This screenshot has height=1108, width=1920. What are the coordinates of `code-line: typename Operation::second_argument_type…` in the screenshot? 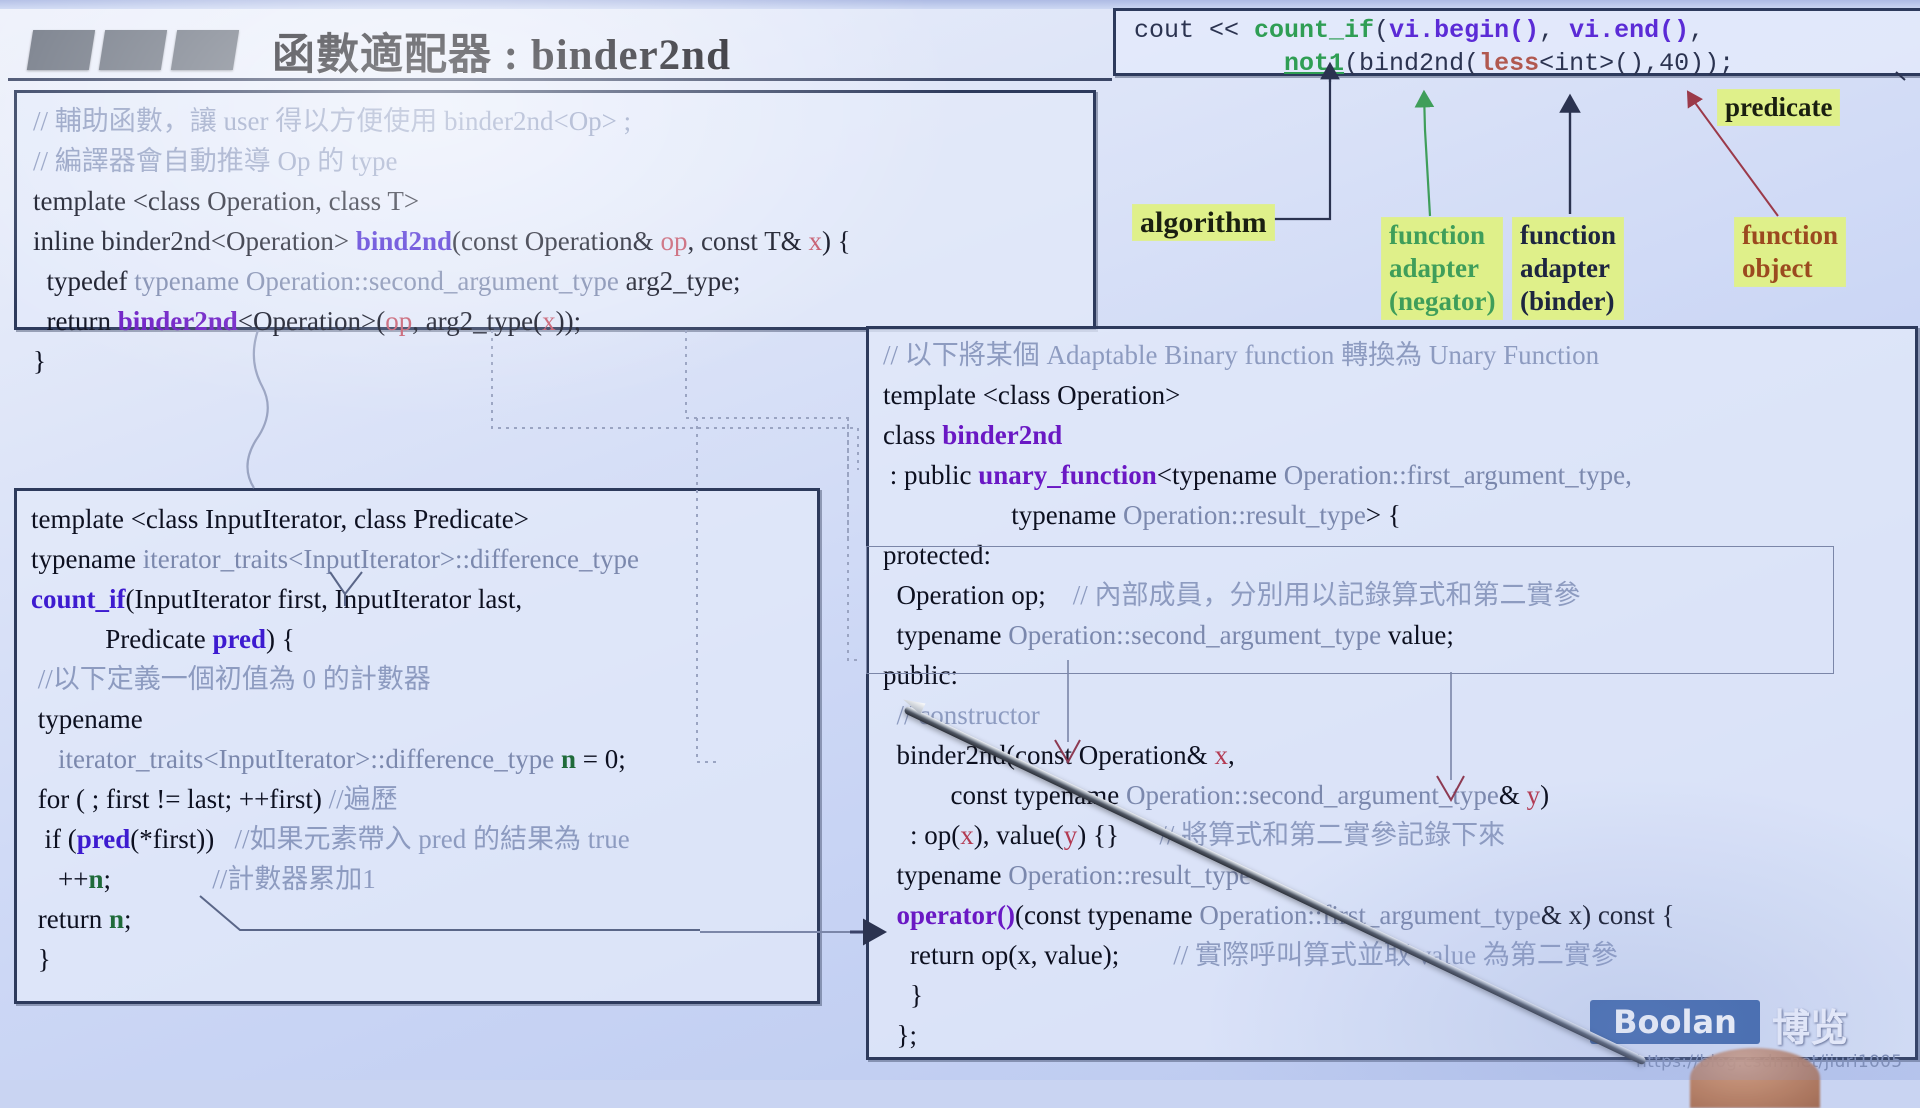 It's located at (1279, 635).